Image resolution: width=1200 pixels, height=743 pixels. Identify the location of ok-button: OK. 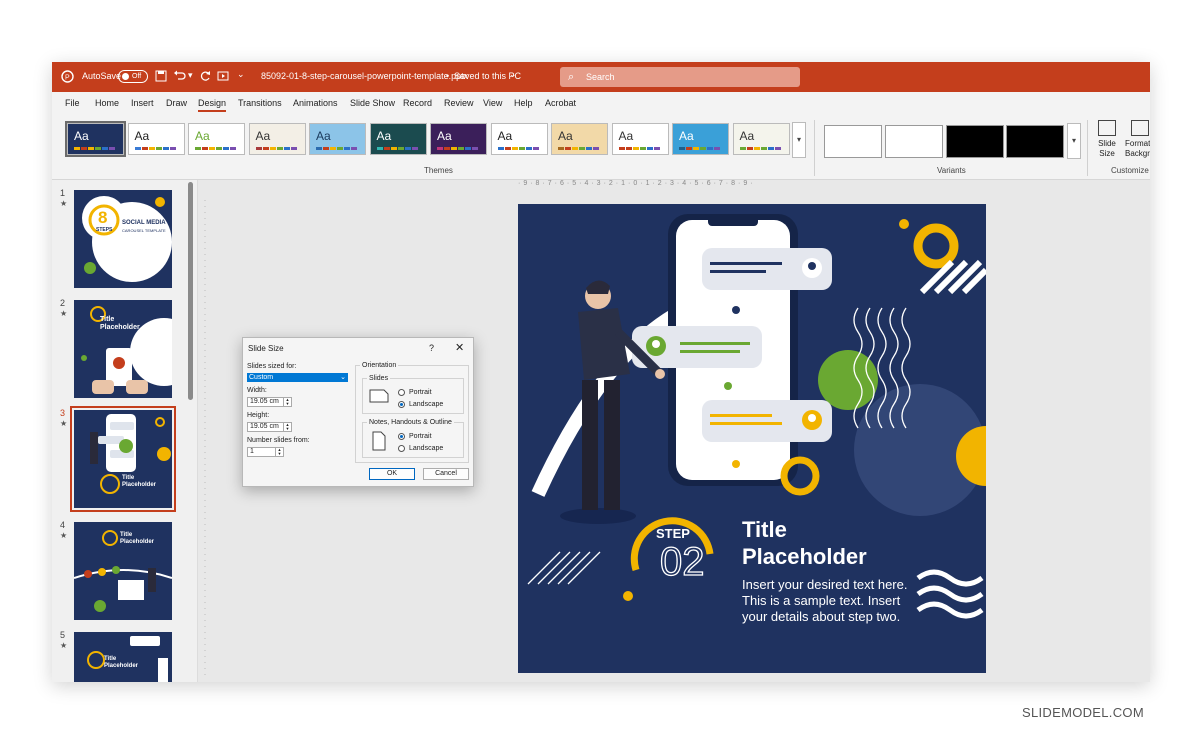
(392, 474).